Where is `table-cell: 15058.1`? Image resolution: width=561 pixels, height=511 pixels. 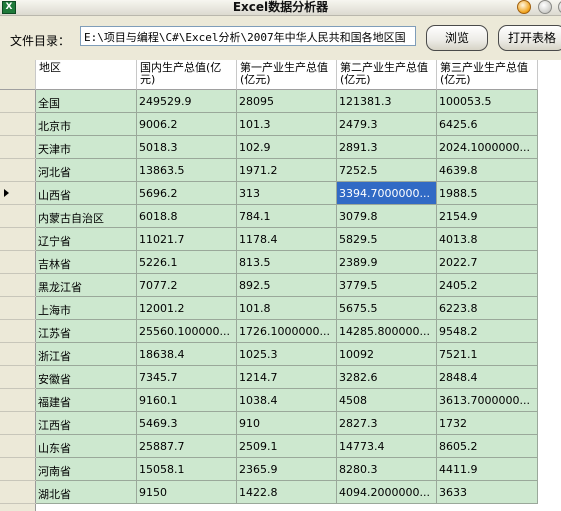
table-cell: 15058.1 is located at coordinates (187, 469).